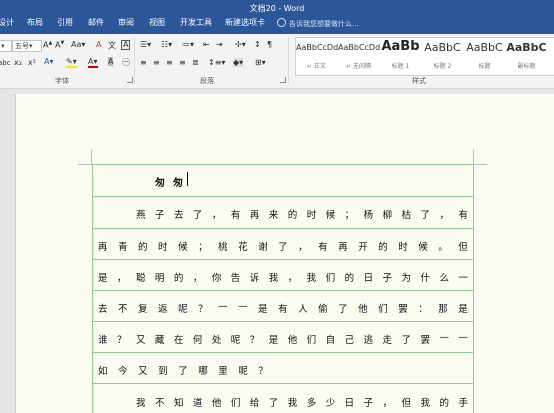 The width and height of the screenshot is (554, 413). I want to click on text-char: 明, so click(159, 278).